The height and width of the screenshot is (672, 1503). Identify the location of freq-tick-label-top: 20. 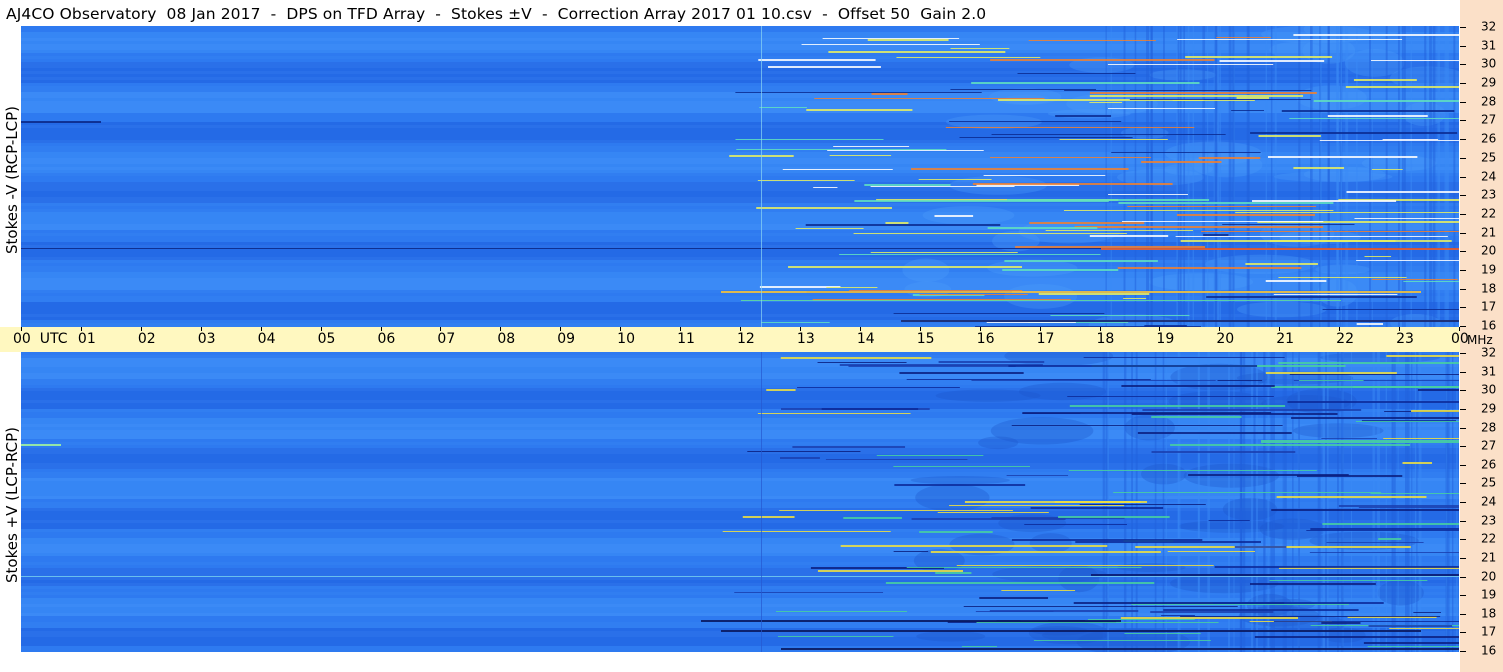
(1489, 250).